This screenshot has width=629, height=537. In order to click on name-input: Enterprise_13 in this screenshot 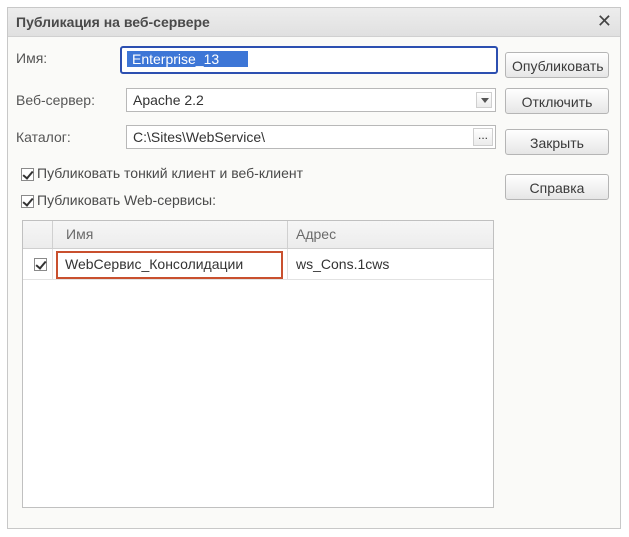, I will do `click(309, 60)`.